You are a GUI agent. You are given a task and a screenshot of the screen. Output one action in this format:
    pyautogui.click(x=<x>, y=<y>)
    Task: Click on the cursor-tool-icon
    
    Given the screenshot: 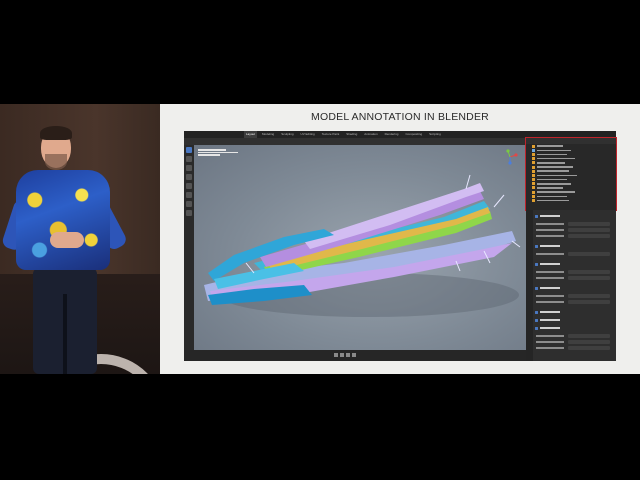 What is the action you would take?
    pyautogui.click(x=189, y=159)
    